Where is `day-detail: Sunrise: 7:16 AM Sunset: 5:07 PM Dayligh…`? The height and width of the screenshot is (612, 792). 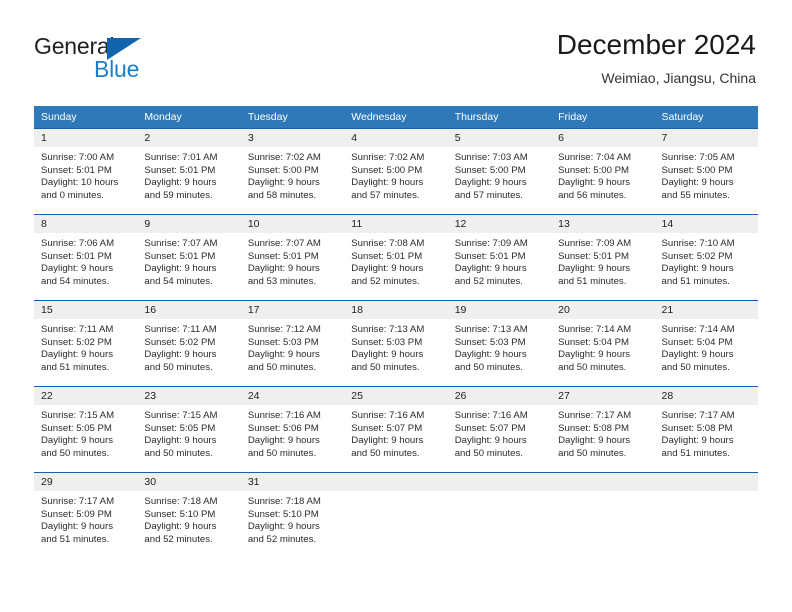
day-detail: Sunrise: 7:16 AM Sunset: 5:07 PM Dayligh… is located at coordinates (499, 432).